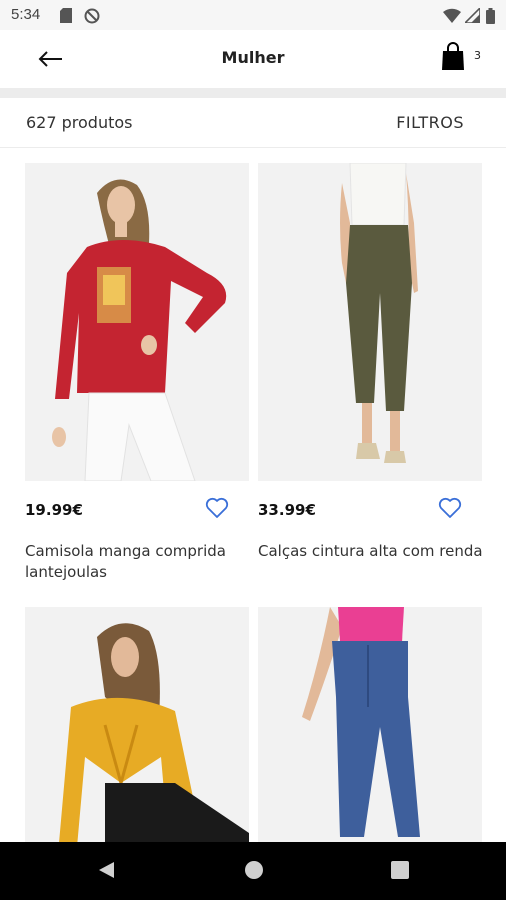 The height and width of the screenshot is (900, 506). Describe the element at coordinates (66, 17) in the screenshot. I see `sd-card-icon` at that location.